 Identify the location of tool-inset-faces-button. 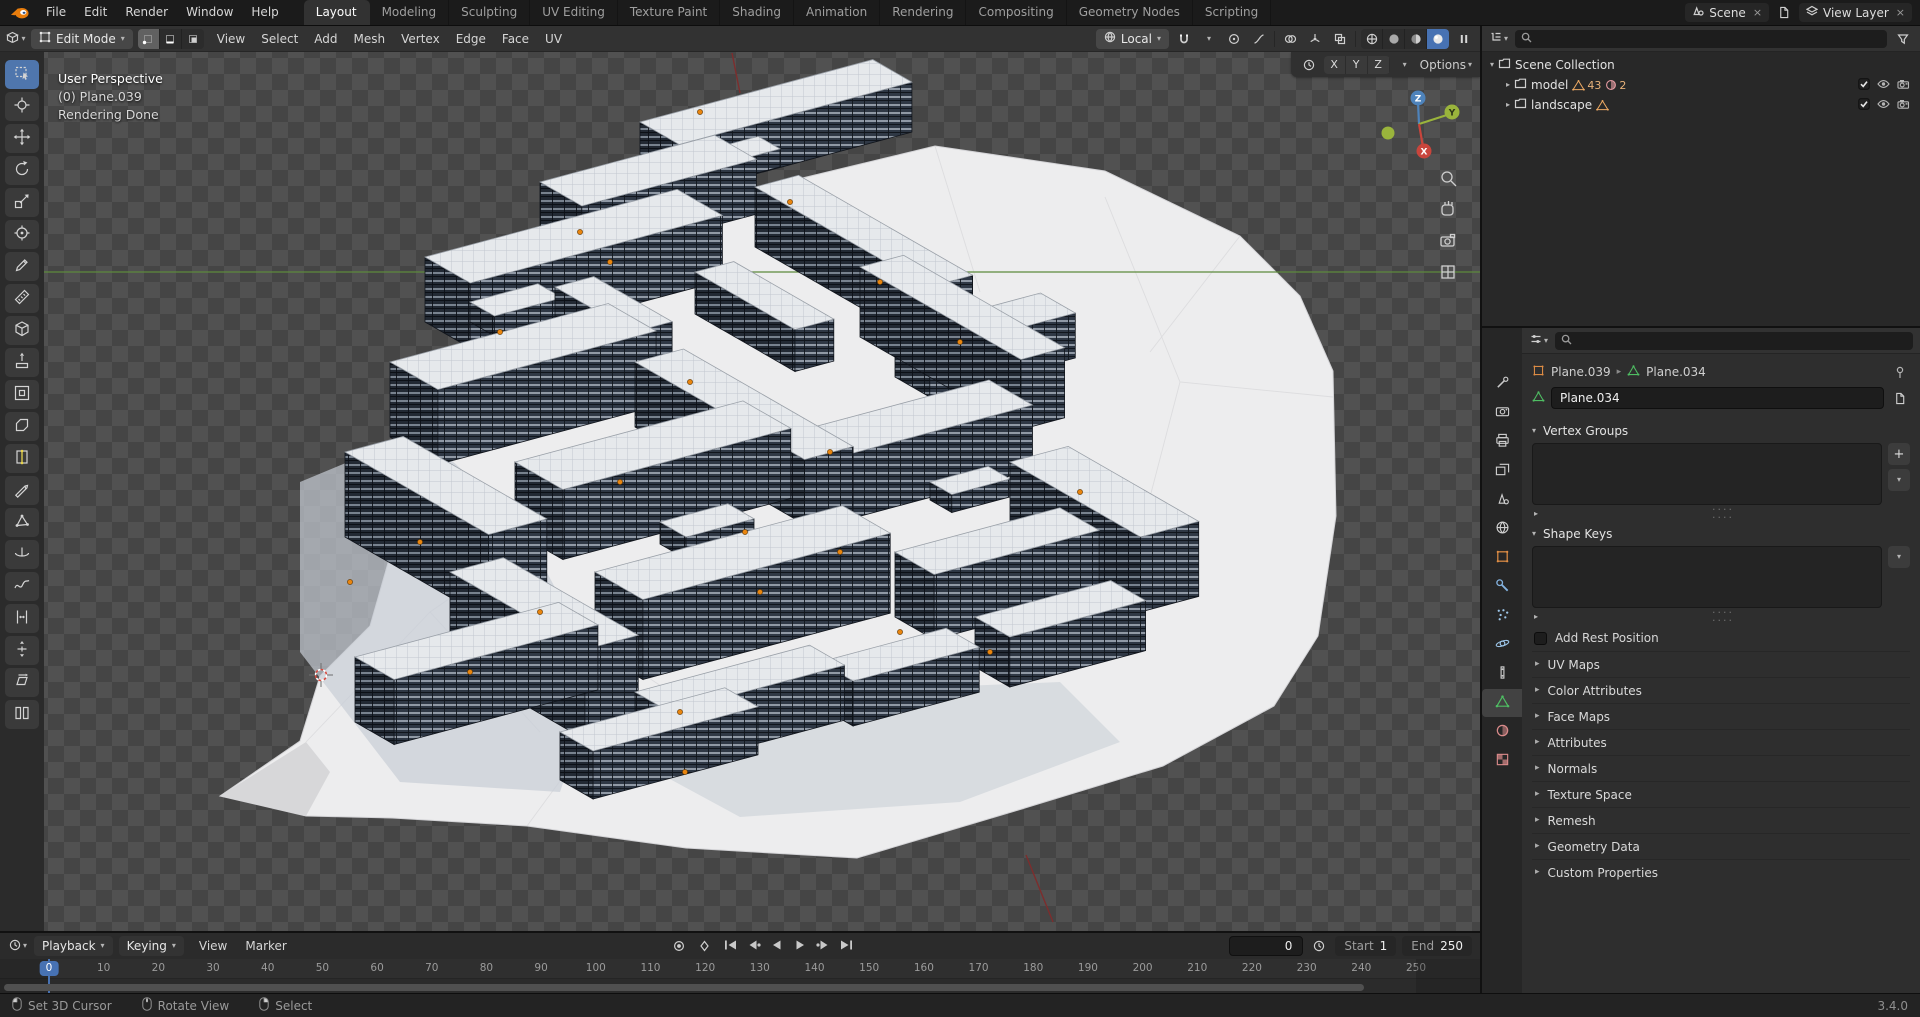
(22, 394).